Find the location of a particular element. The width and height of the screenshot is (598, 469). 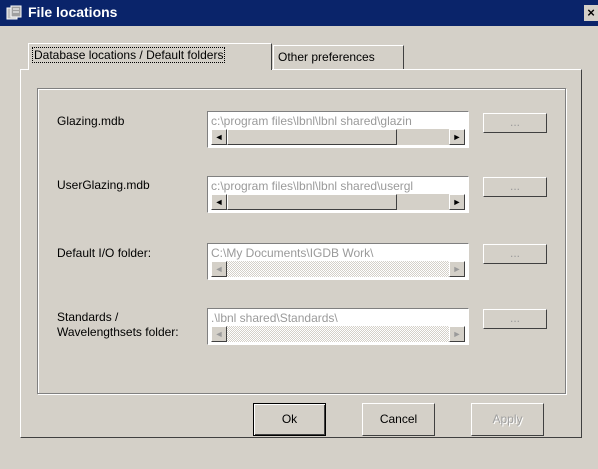

window-title: File locations is located at coordinates (73, 12).